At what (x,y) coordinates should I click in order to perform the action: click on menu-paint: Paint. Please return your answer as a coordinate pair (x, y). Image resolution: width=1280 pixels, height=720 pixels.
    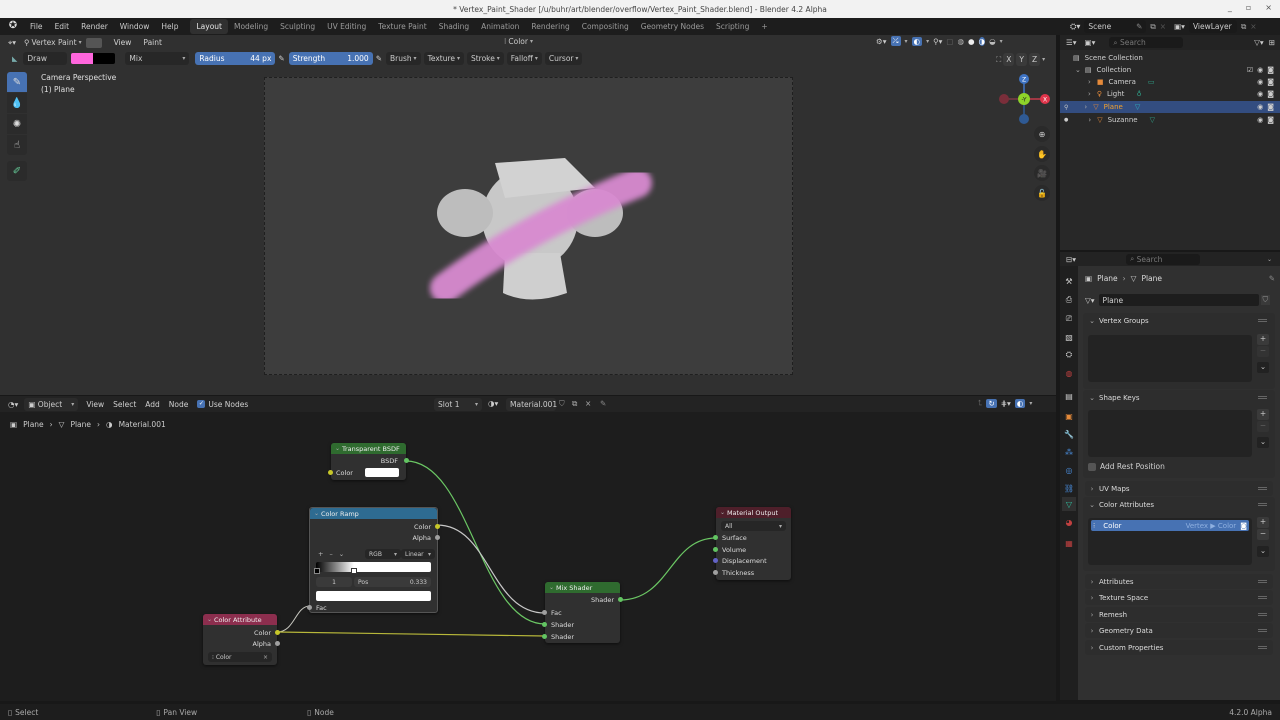
    Looking at the image, I should click on (152, 42).